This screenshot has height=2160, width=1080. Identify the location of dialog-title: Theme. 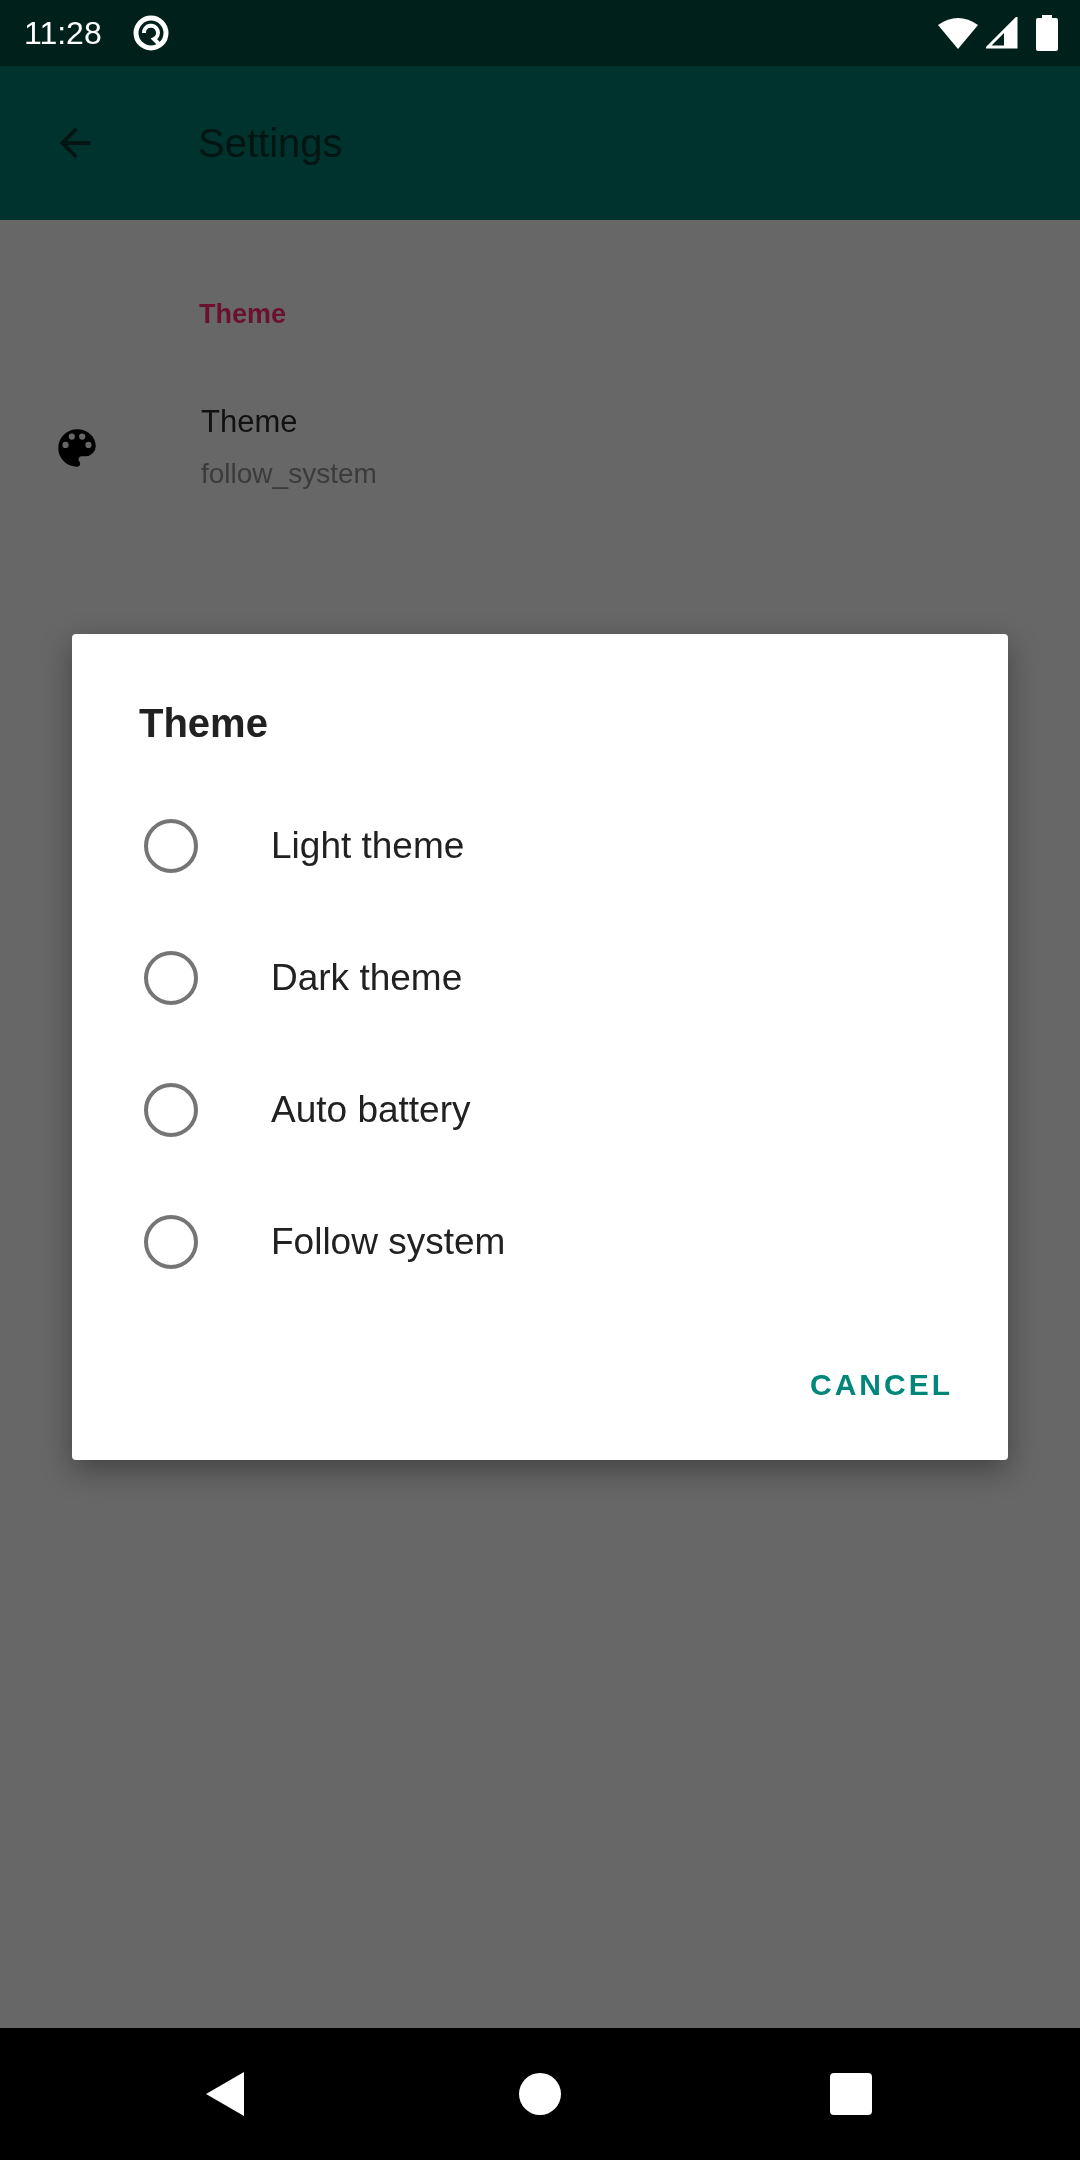
(203, 723).